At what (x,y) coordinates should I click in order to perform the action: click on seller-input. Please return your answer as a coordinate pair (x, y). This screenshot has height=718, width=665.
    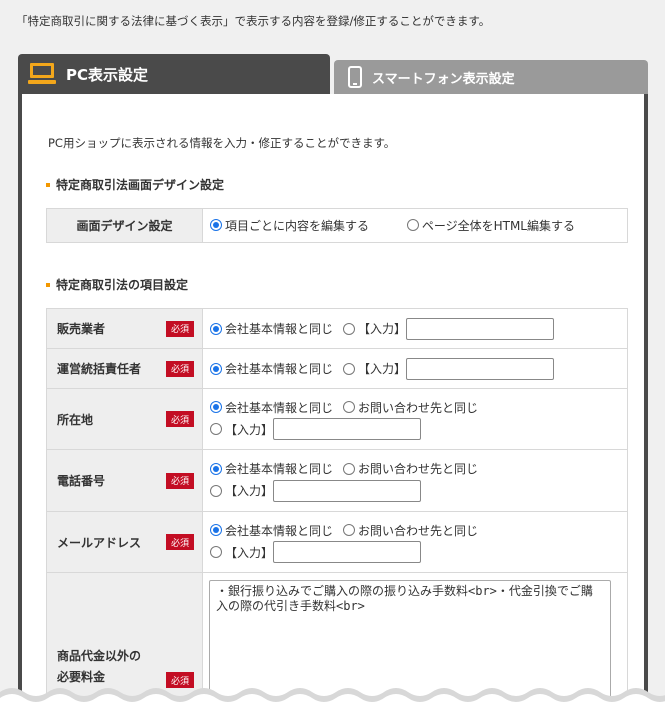
    Looking at the image, I should click on (480, 328).